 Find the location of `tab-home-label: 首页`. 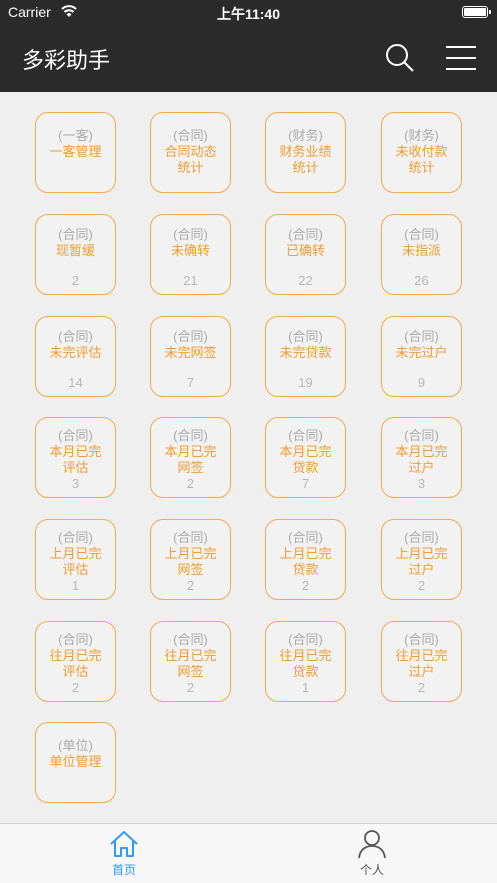

tab-home-label: 首页 is located at coordinates (123, 870).